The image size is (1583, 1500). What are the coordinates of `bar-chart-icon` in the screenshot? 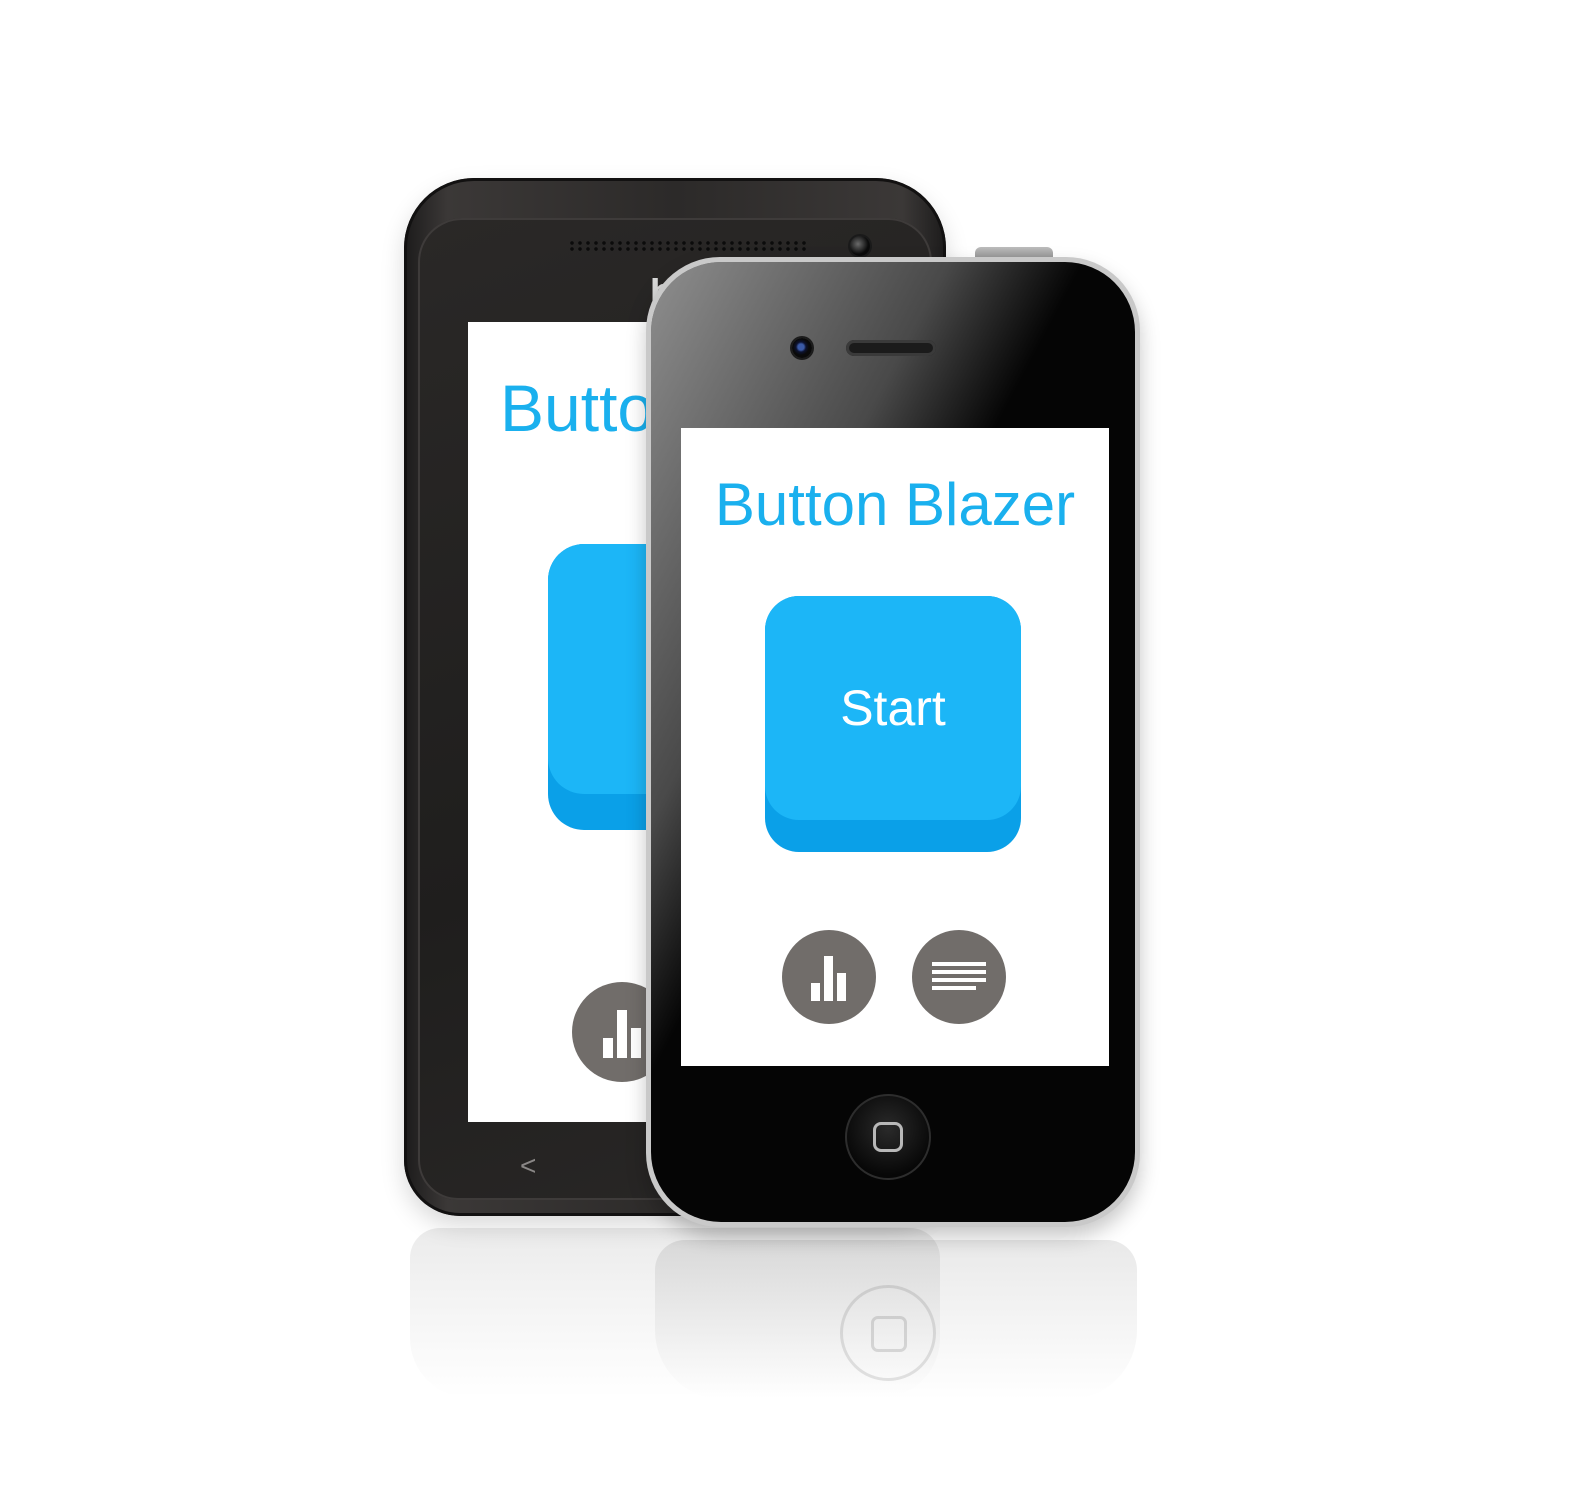 It's located at (828, 978).